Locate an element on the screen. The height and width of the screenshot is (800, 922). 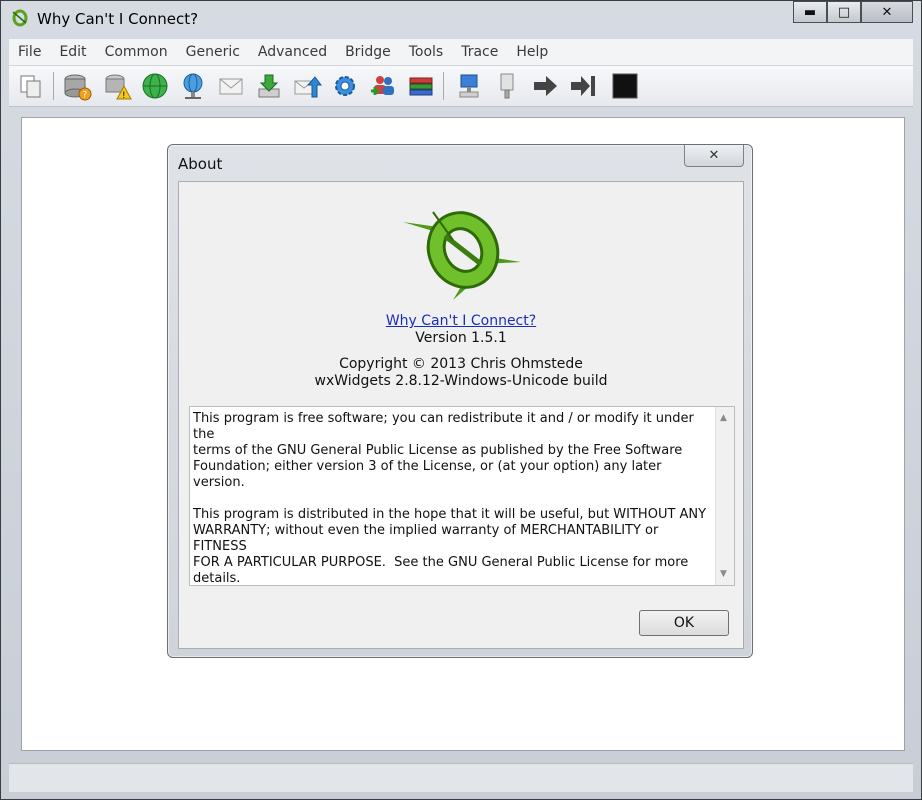
ok-button-label: OK is located at coordinates (684, 623).